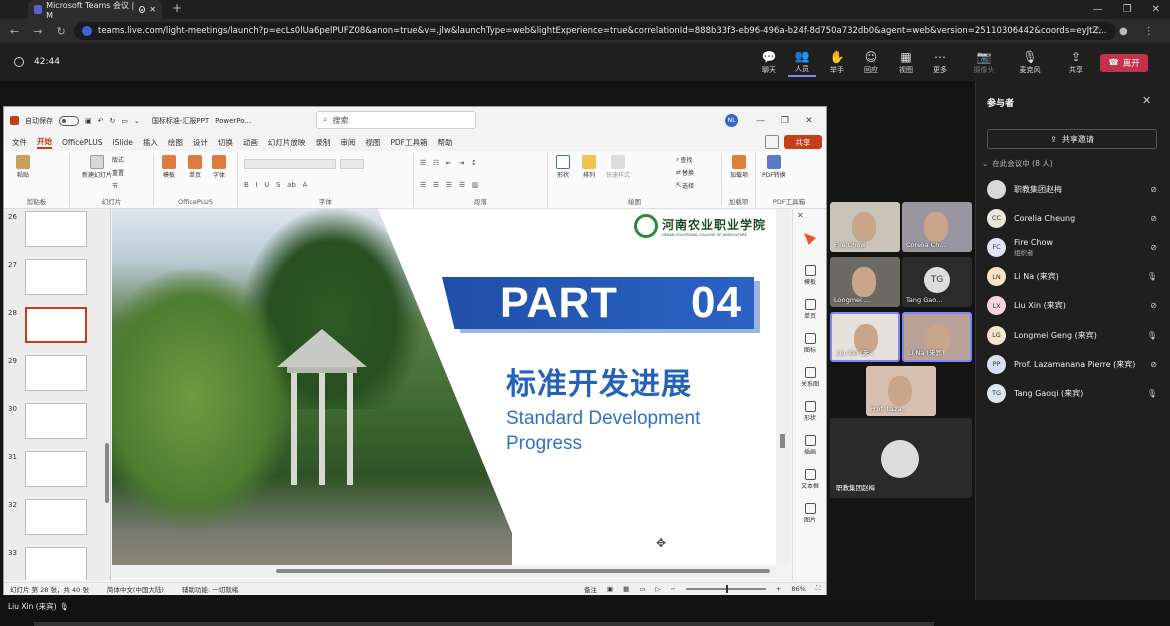  Describe the element at coordinates (774, 167) in the screenshot. I see `pdf-convert-button: PDF转换` at that location.